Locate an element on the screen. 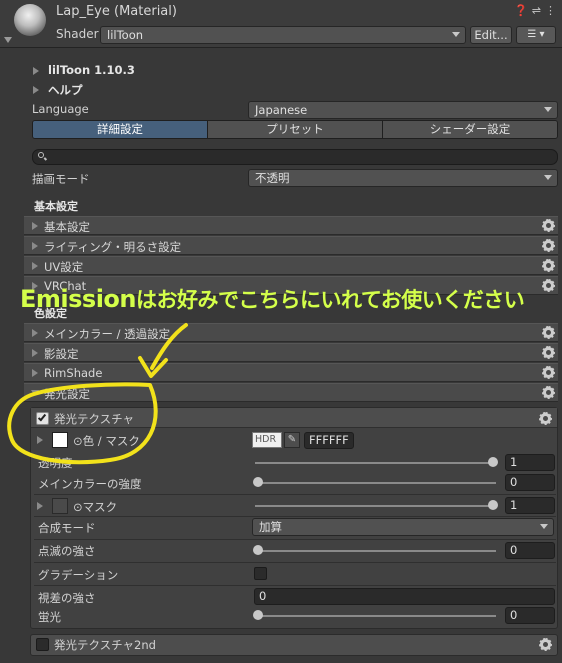 Image resolution: width=562 pixels, height=663 pixels. list-icon: ☰ ▾ is located at coordinates (536, 34).